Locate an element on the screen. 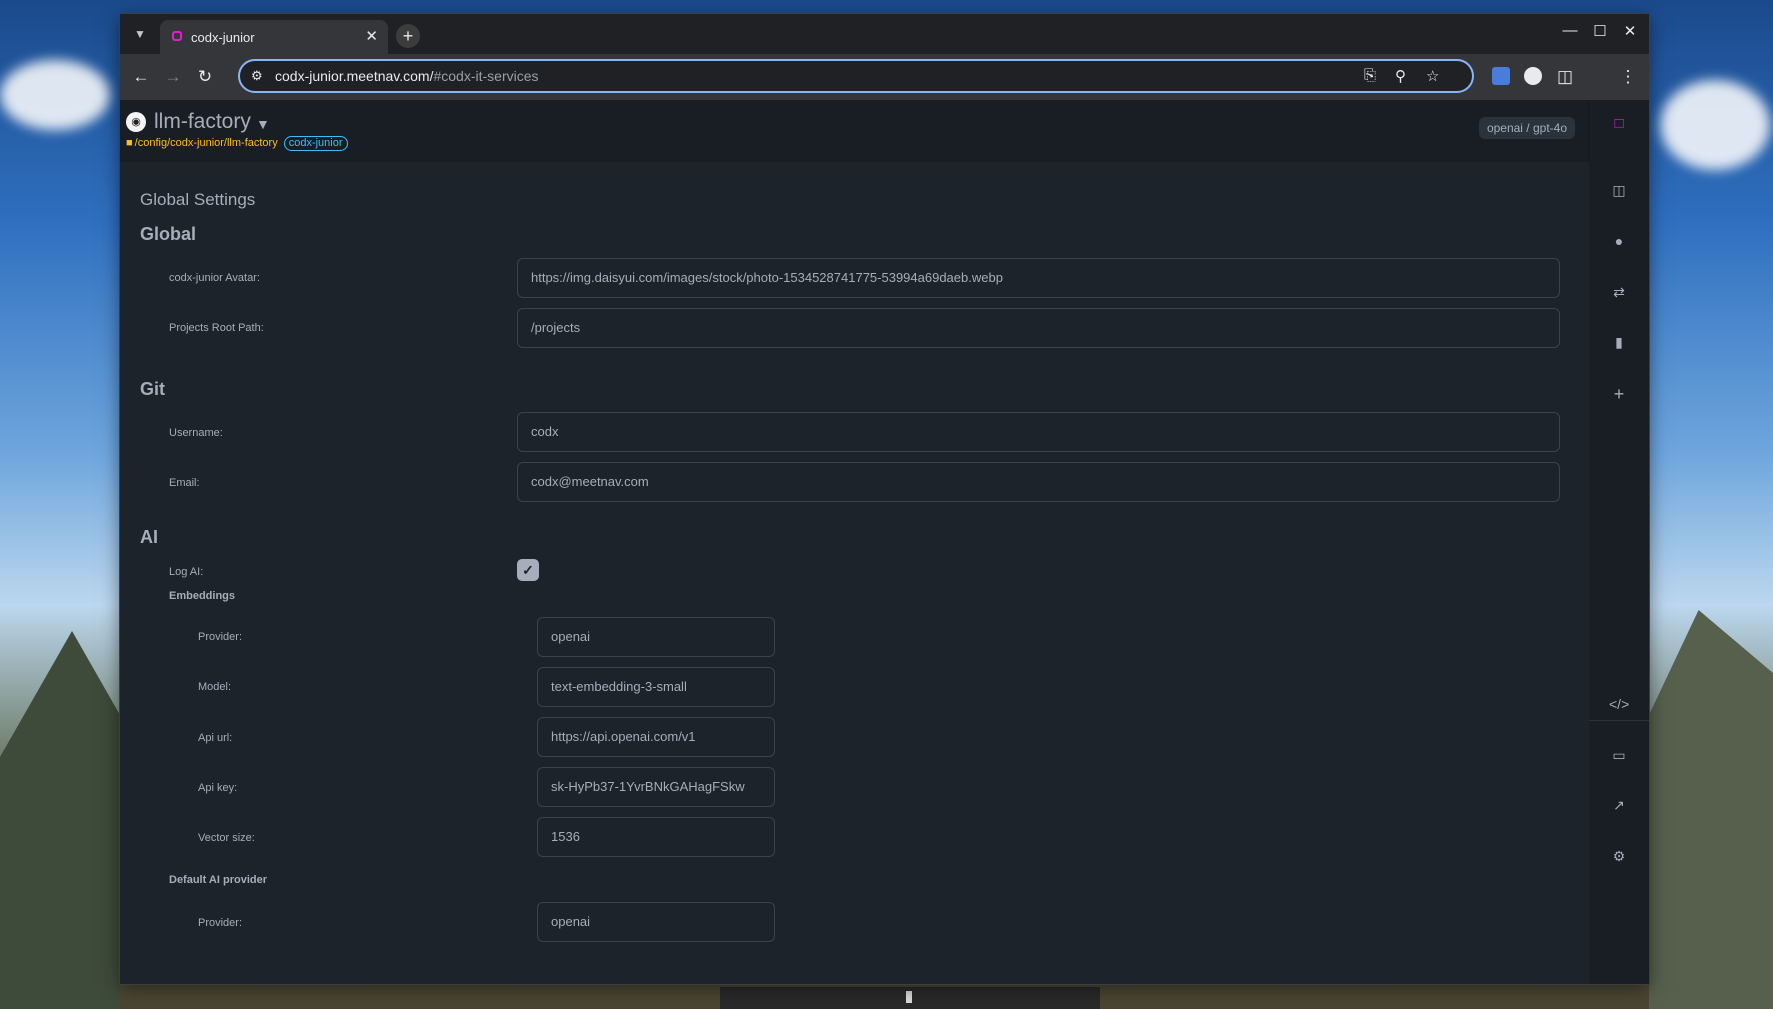 This screenshot has height=1009, width=1773. default-provider-field: openai is located at coordinates (656, 922).